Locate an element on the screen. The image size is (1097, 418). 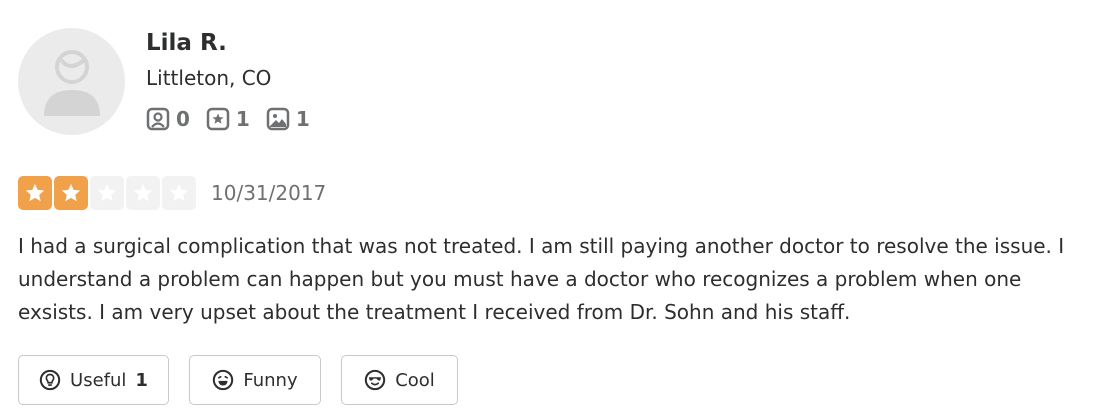
useful-button: Useful 1 is located at coordinates (93, 380).